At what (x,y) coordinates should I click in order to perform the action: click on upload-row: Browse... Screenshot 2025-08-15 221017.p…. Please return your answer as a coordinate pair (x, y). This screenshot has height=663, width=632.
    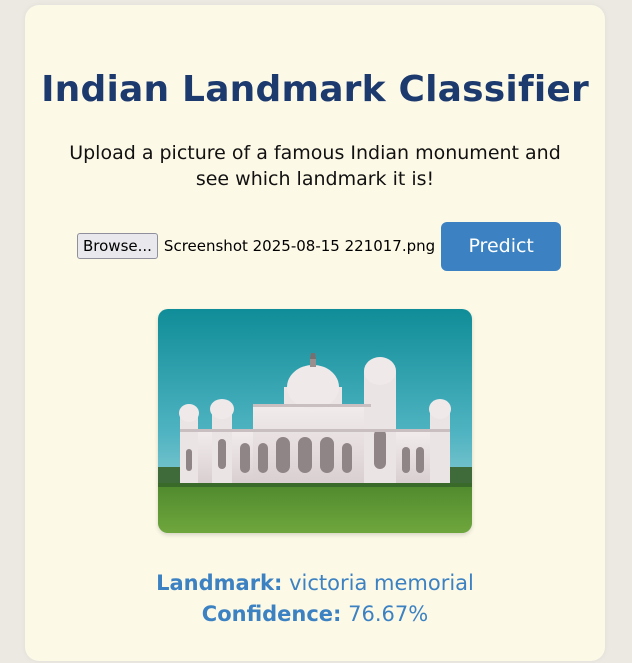
    Looking at the image, I should click on (319, 246).